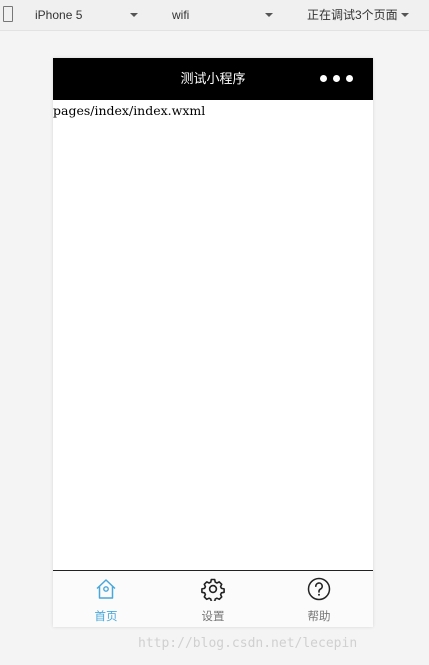 This screenshot has width=429, height=665. What do you see at coordinates (319, 617) in the screenshot?
I see `tab-help-label: 帮助` at bounding box center [319, 617].